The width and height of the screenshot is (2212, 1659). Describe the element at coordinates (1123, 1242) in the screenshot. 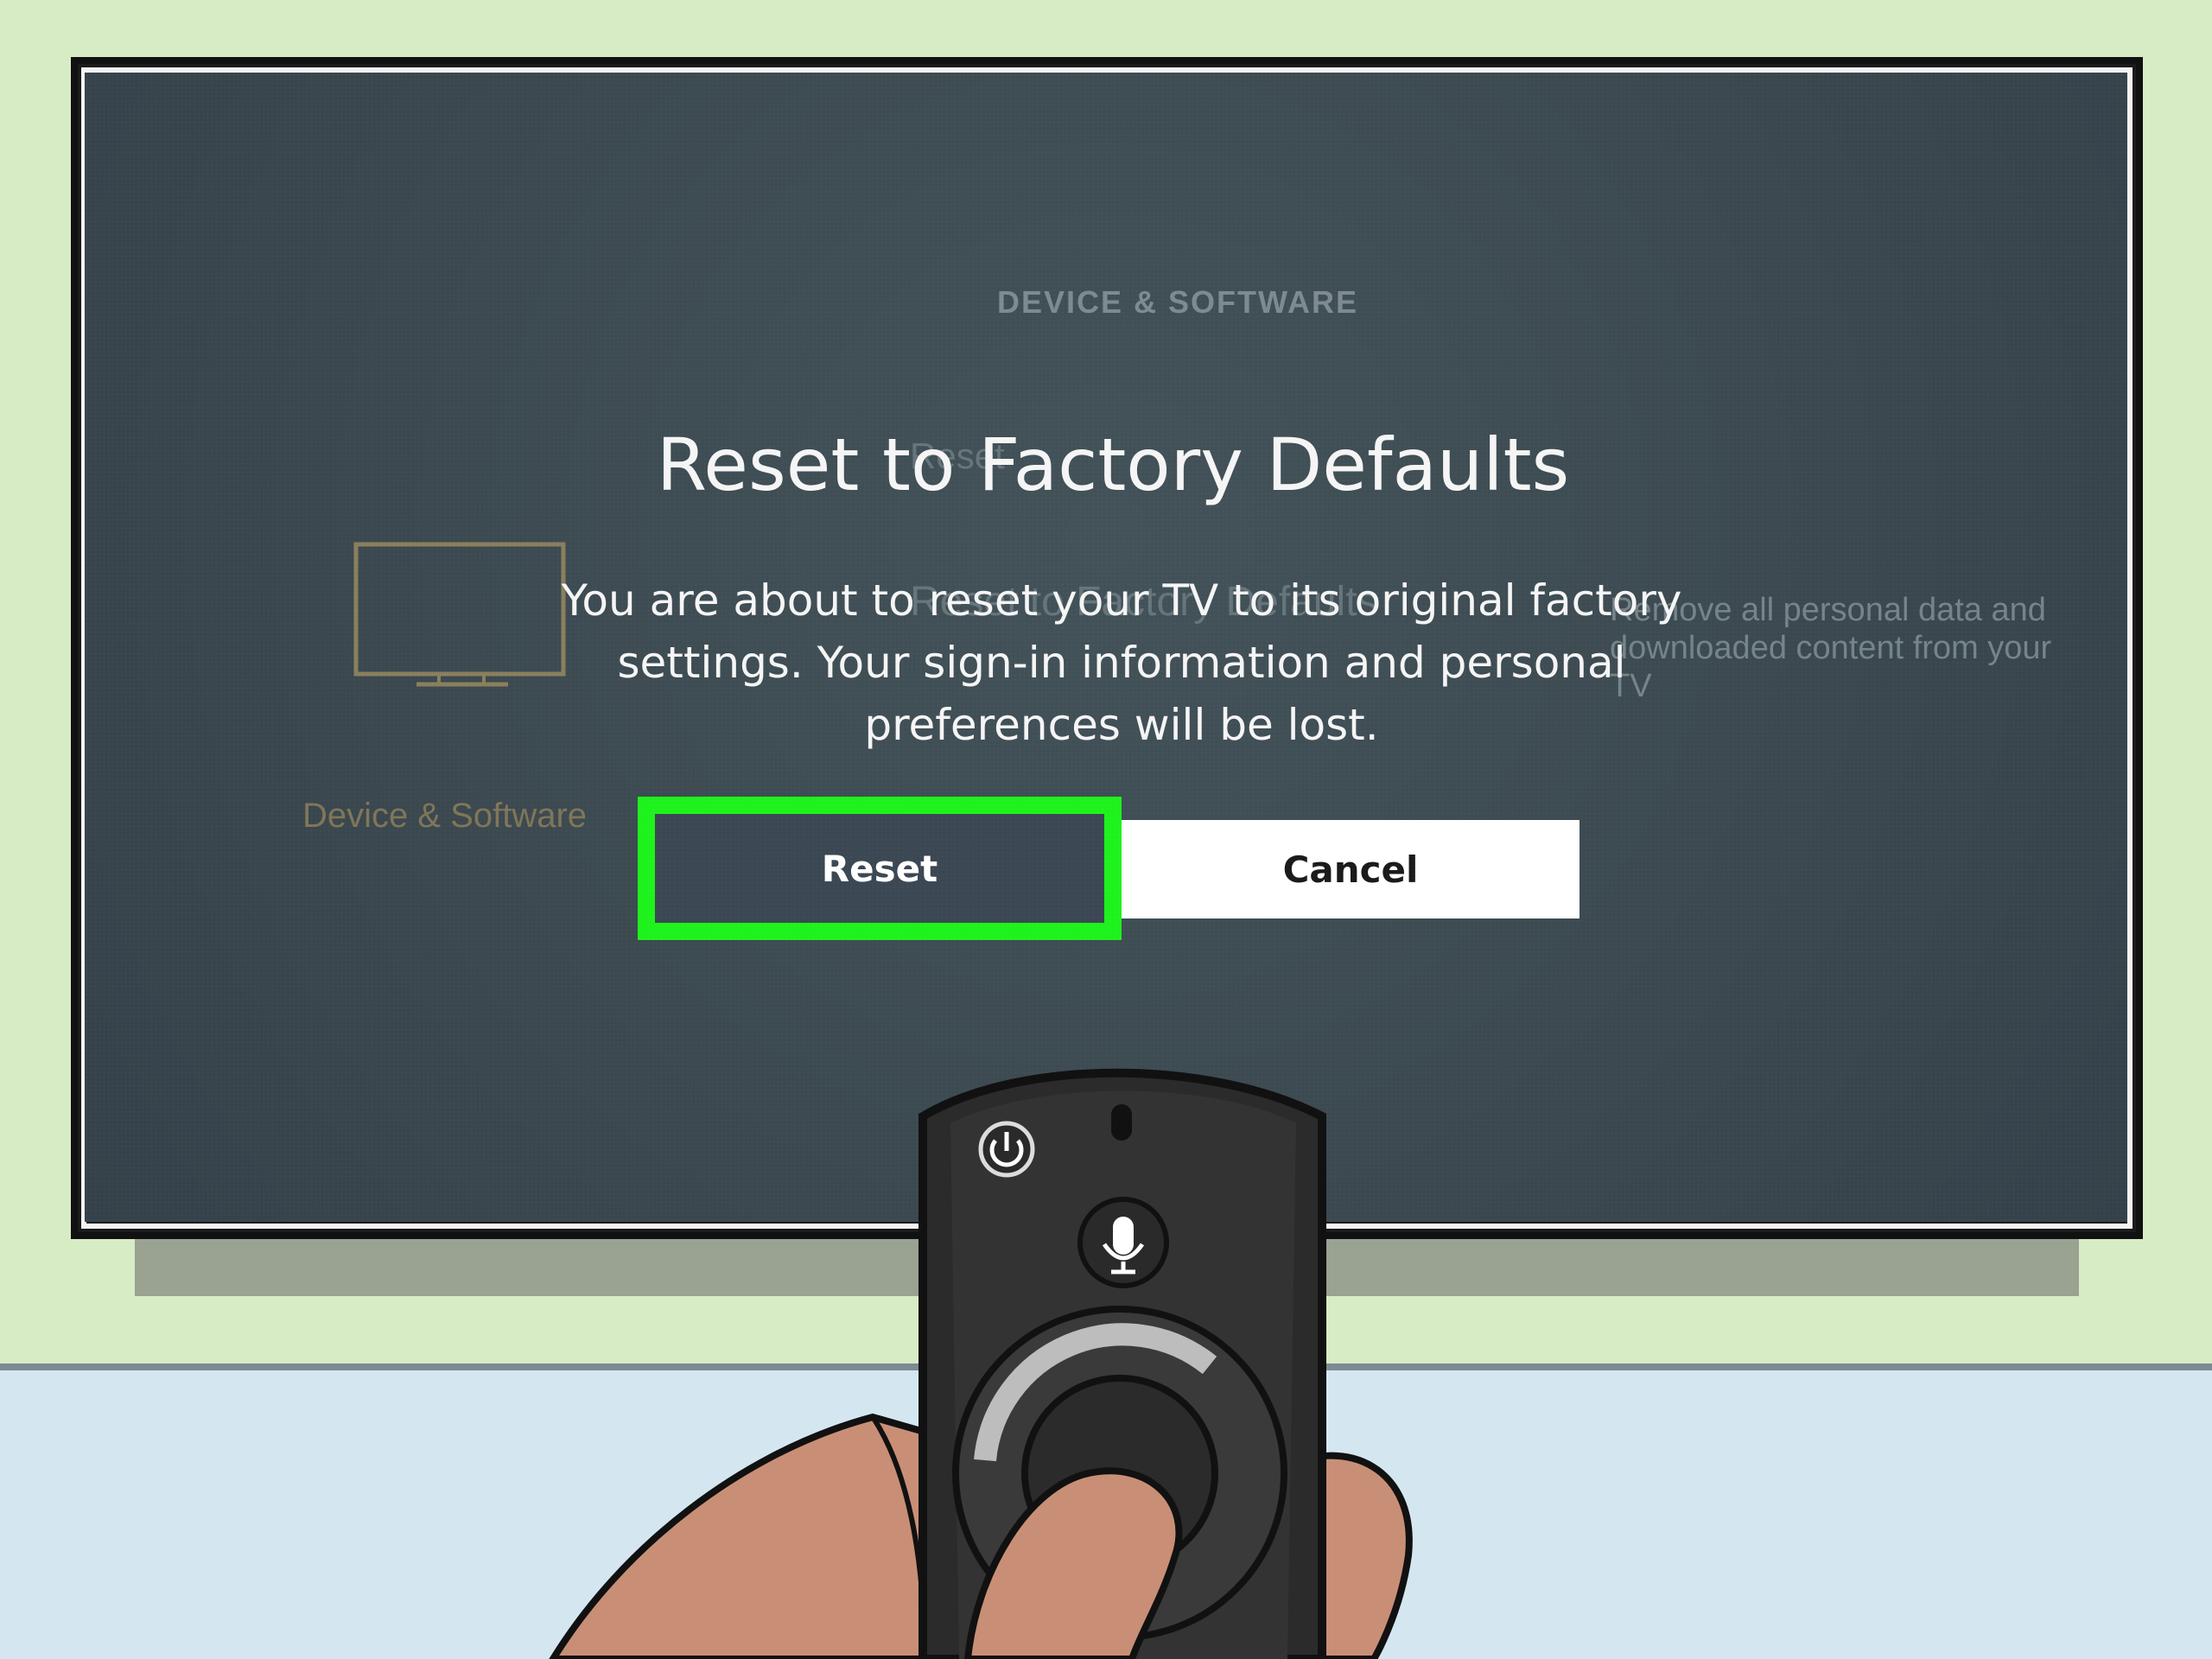

I see `microphone-icon` at that location.